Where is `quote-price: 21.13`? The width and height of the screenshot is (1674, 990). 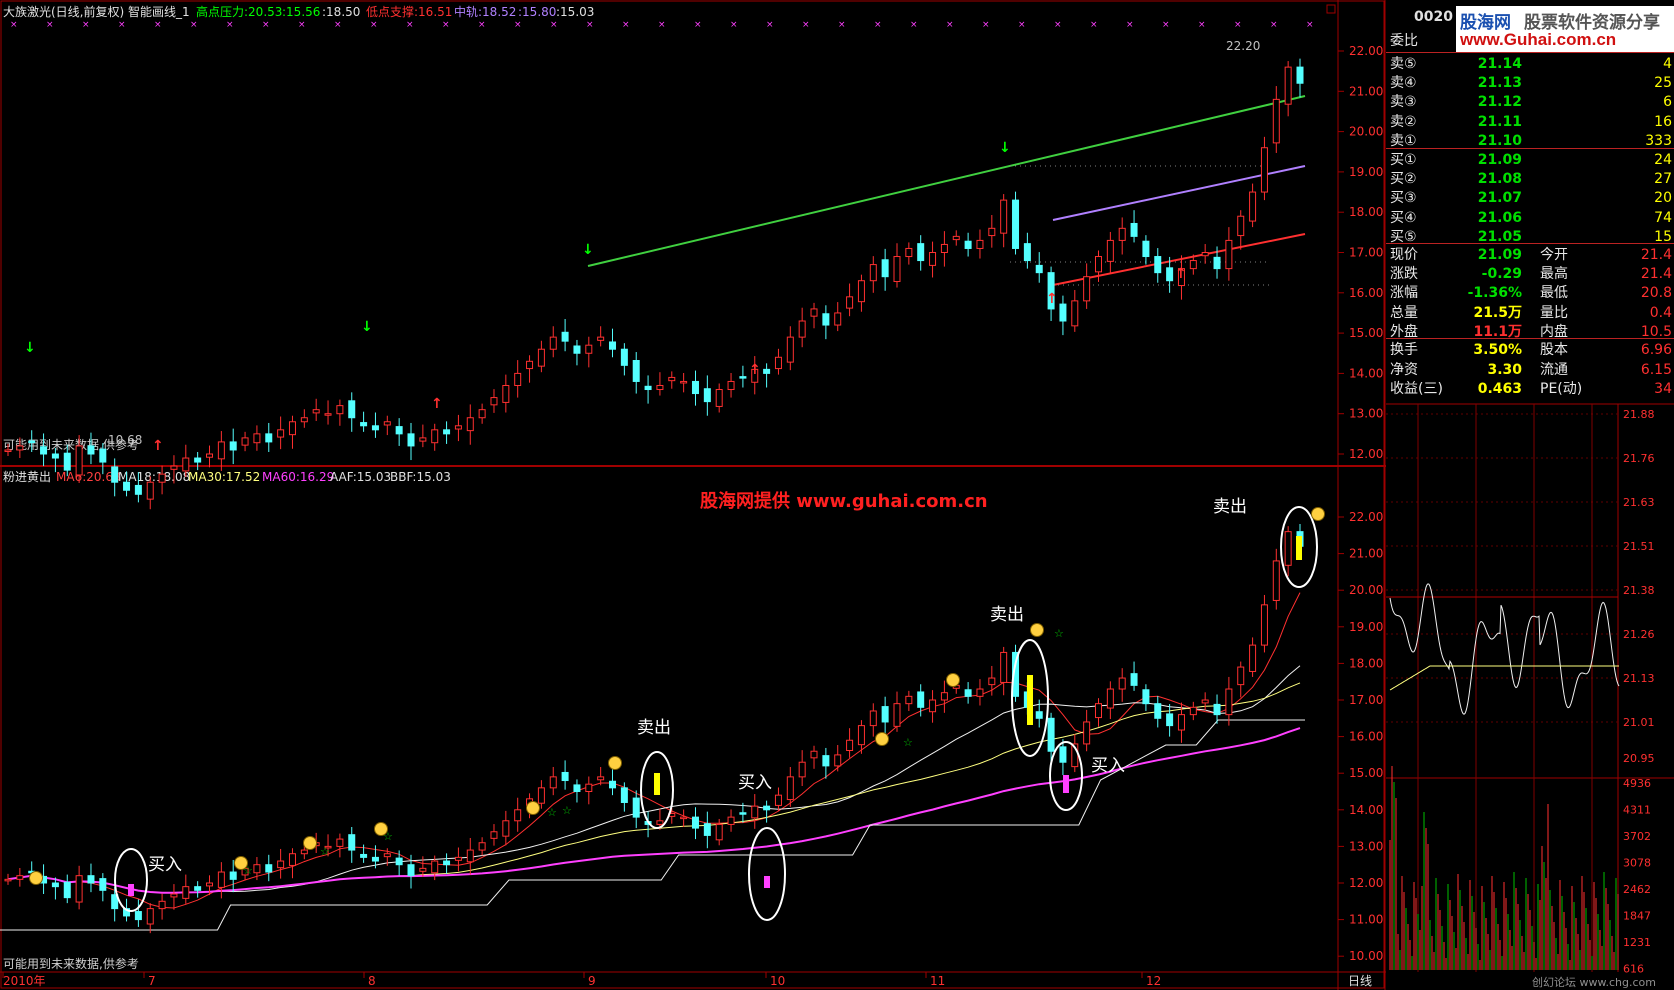 quote-price: 21.13 is located at coordinates (1499, 83).